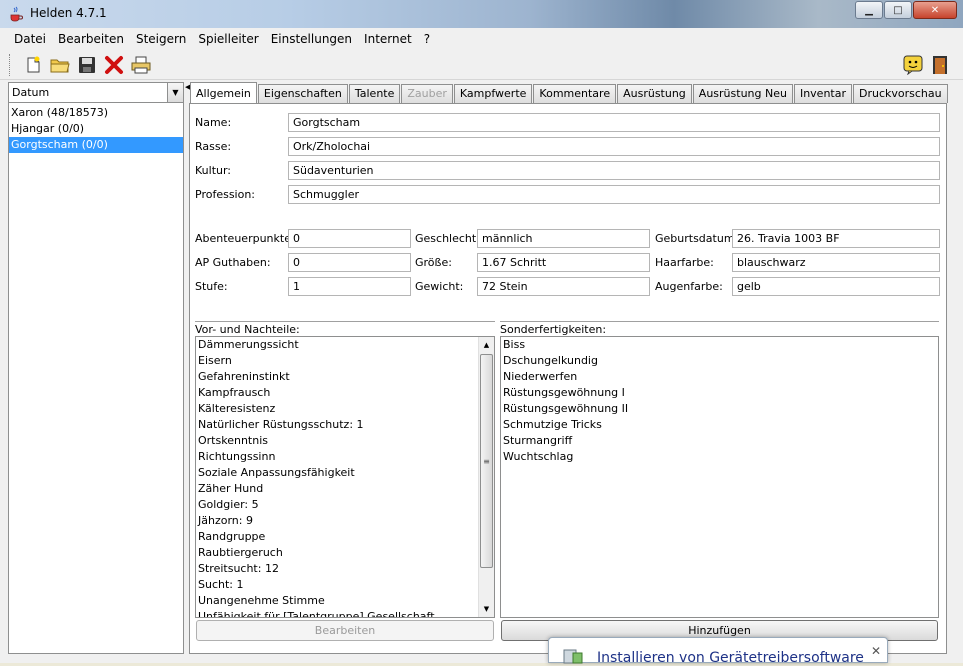 Image resolution: width=963 pixels, height=666 pixels. Describe the element at coordinates (161, 39) in the screenshot. I see `menu-steigern: Steigern` at that location.